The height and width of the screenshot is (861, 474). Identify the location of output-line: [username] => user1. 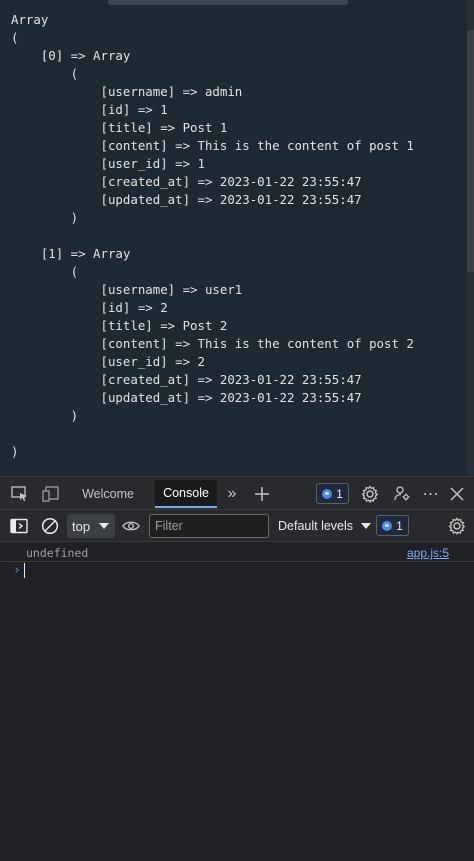
(127, 289).